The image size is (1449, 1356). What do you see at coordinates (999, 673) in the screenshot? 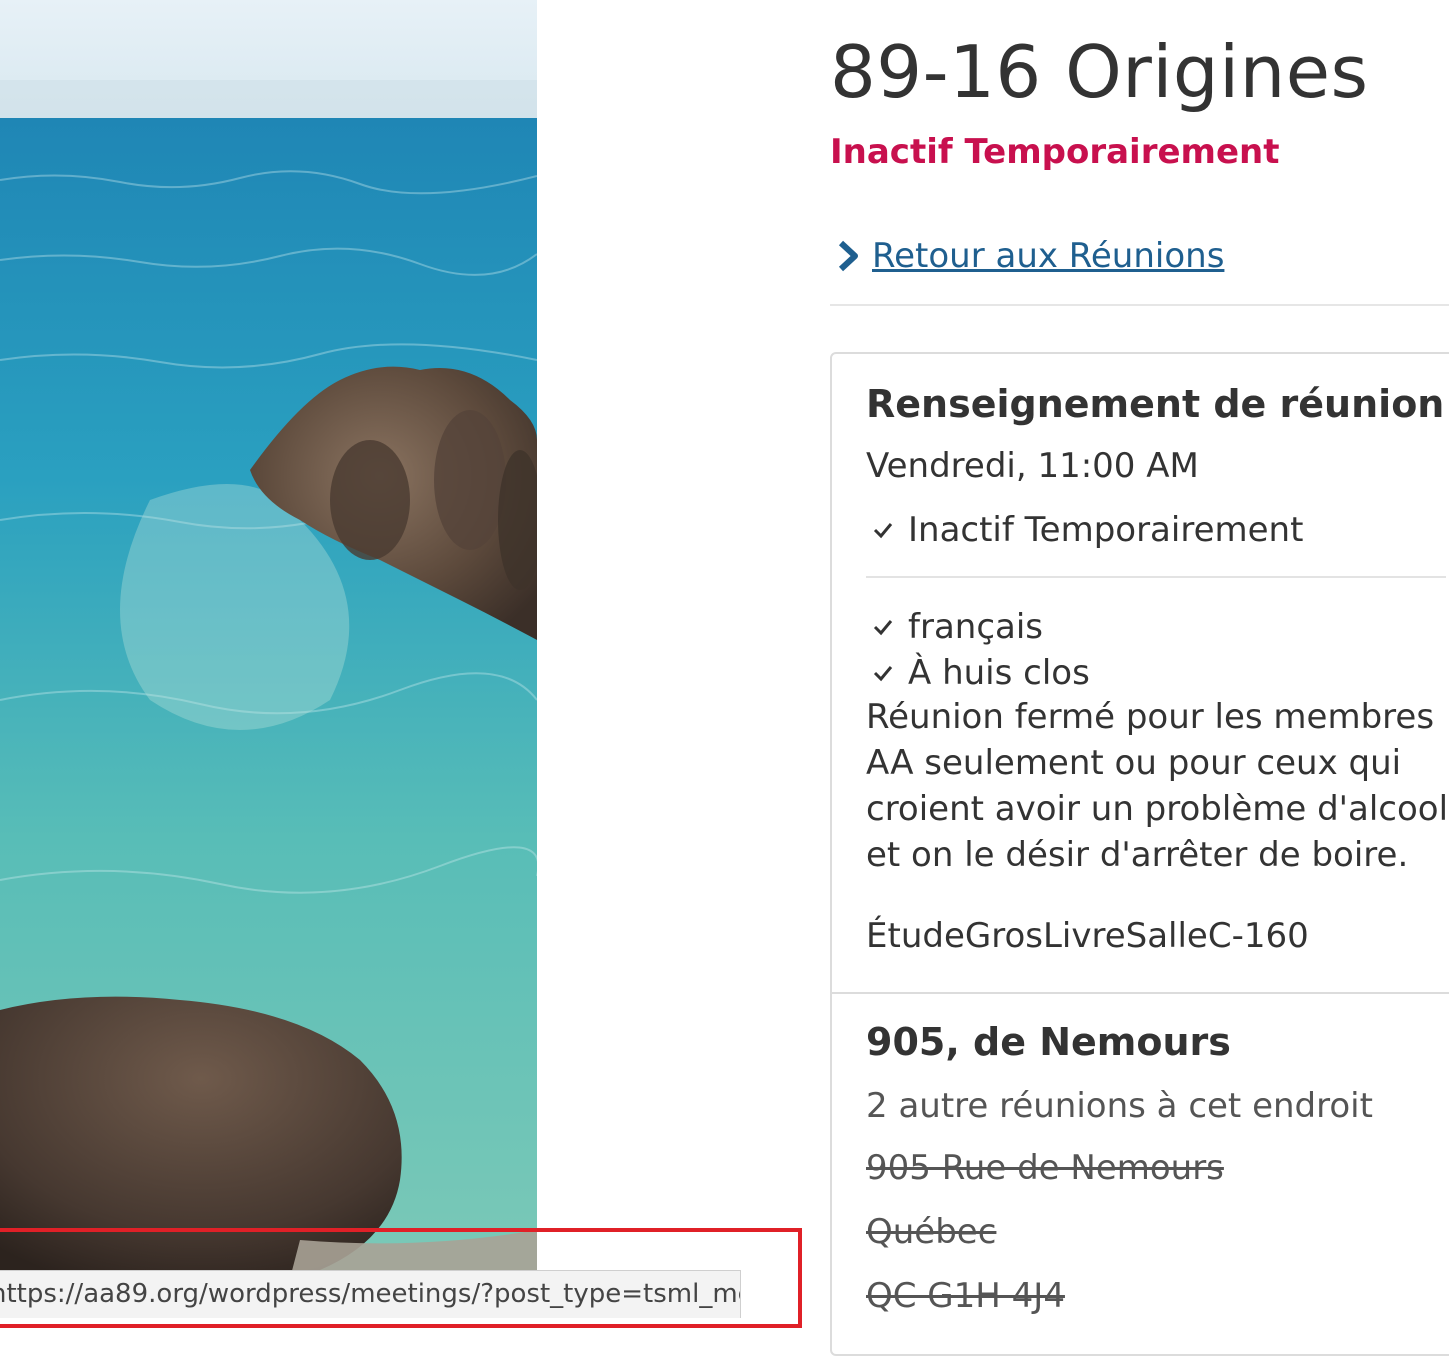
I see `meeting-type-label: À huis clos` at bounding box center [999, 673].